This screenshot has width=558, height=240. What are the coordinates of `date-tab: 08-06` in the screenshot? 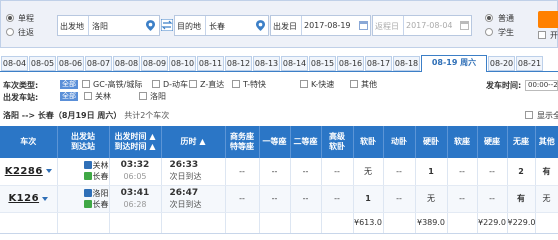 It's located at (70, 63).